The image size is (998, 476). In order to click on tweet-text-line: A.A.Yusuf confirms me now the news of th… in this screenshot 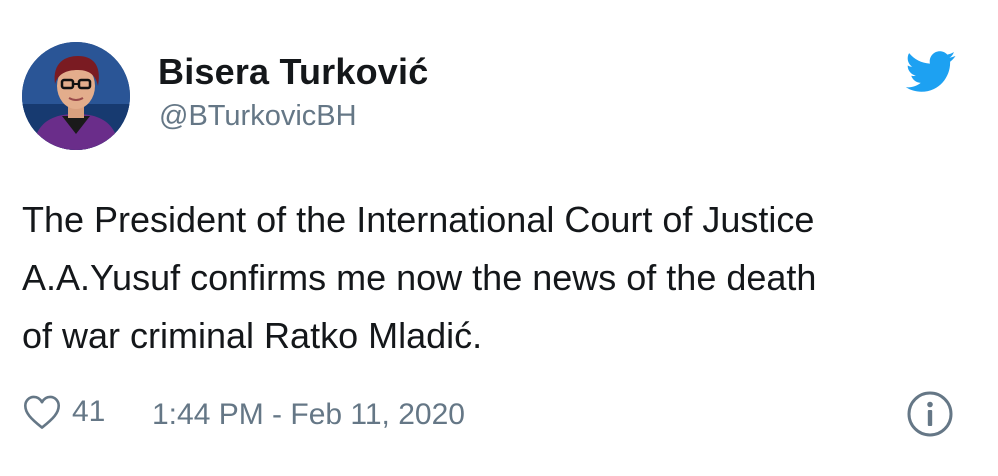, I will do `click(419, 277)`.